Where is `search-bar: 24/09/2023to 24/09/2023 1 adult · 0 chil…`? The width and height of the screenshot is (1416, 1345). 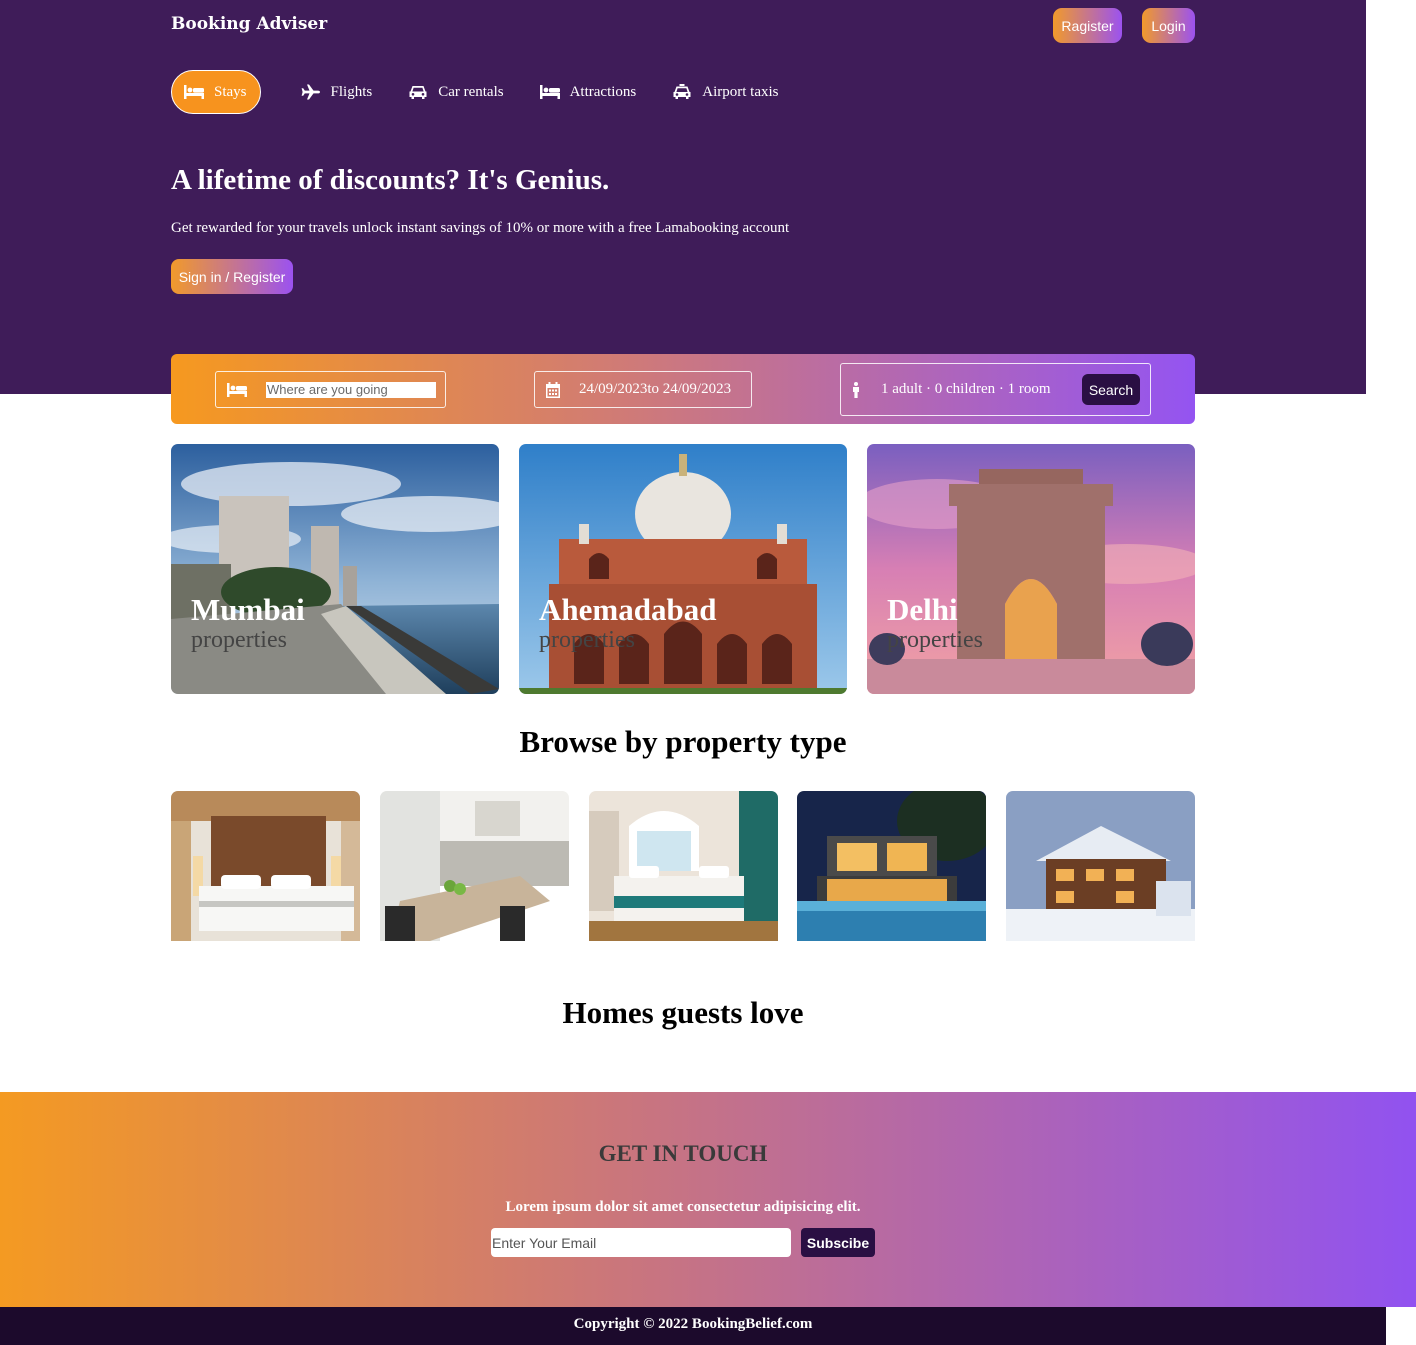 search-bar: 24/09/2023to 24/09/2023 1 adult · 0 chil… is located at coordinates (683, 389).